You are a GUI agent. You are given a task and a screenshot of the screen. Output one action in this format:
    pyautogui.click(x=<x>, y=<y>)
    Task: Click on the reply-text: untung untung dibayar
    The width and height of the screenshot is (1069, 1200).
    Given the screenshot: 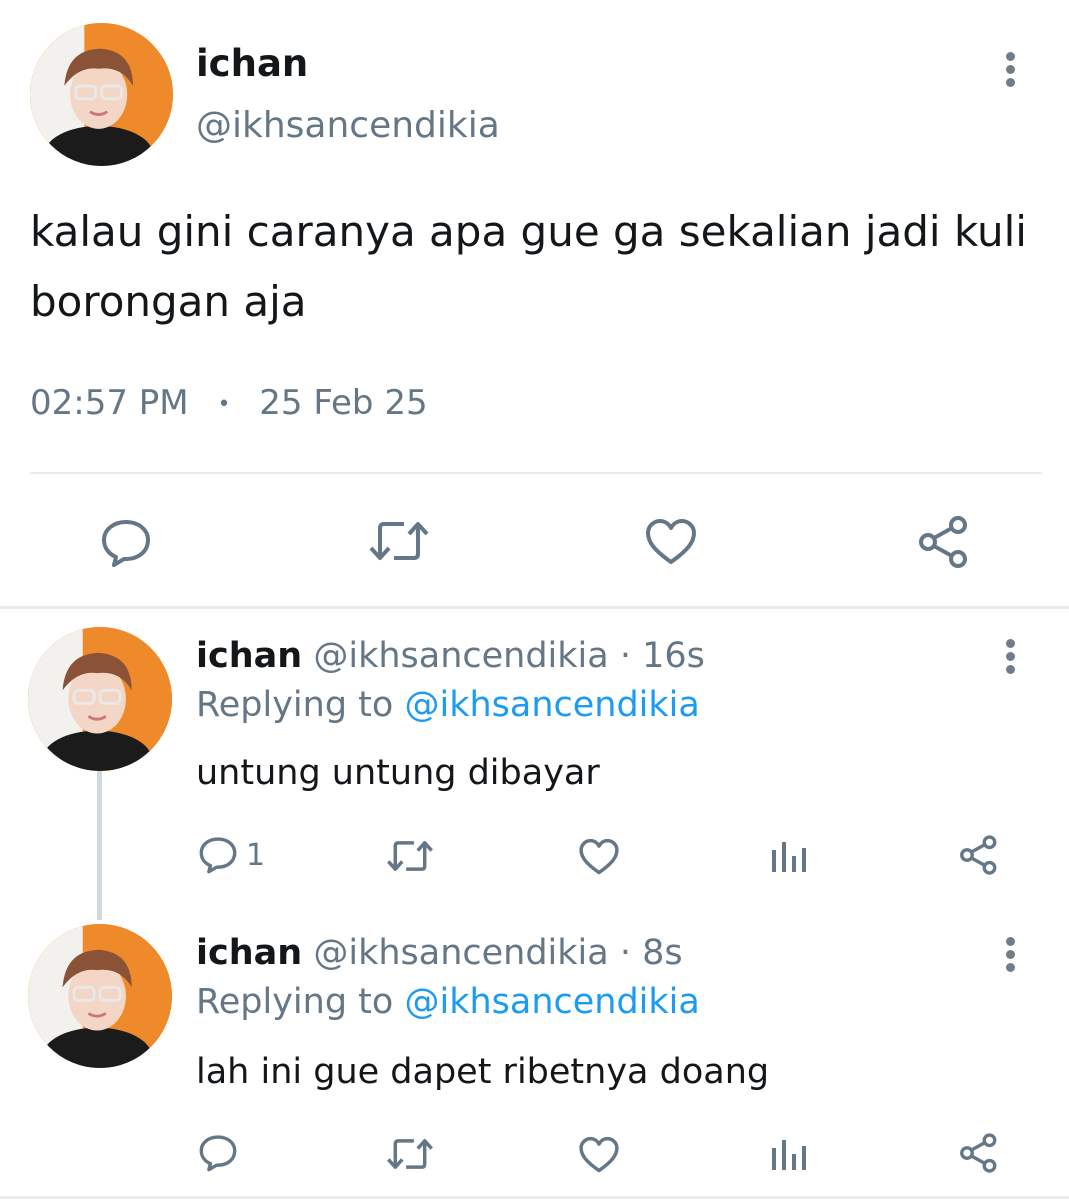 What is the action you would take?
    pyautogui.click(x=398, y=773)
    